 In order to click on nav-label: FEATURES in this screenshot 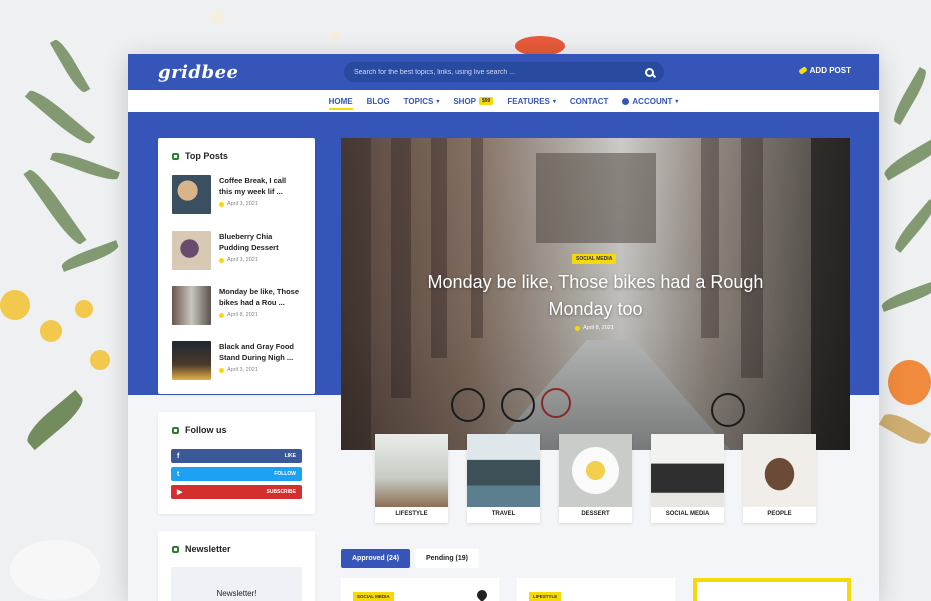, I will do `click(528, 101)`.